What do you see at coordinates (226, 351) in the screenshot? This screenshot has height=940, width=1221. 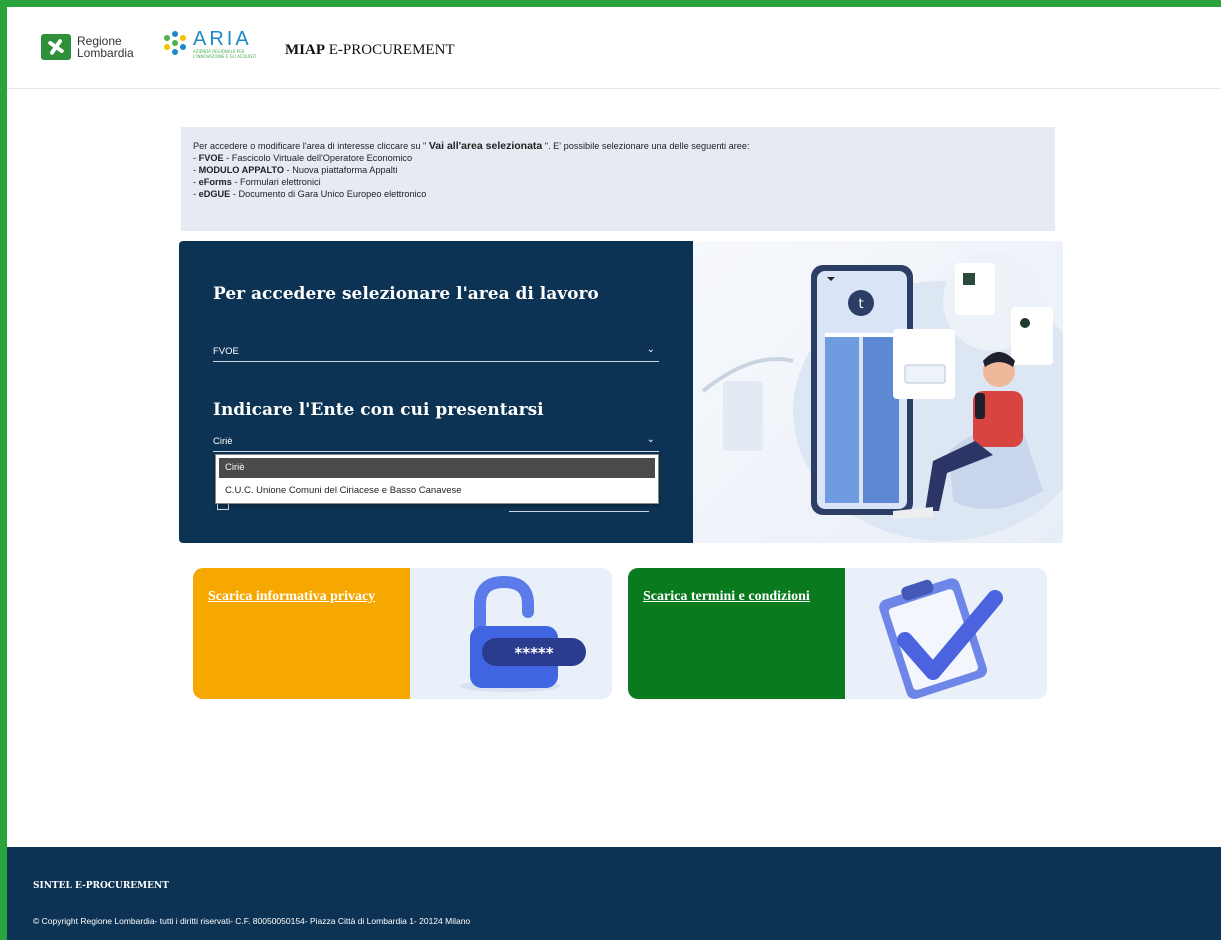 I see `area-select-value: FVOE` at bounding box center [226, 351].